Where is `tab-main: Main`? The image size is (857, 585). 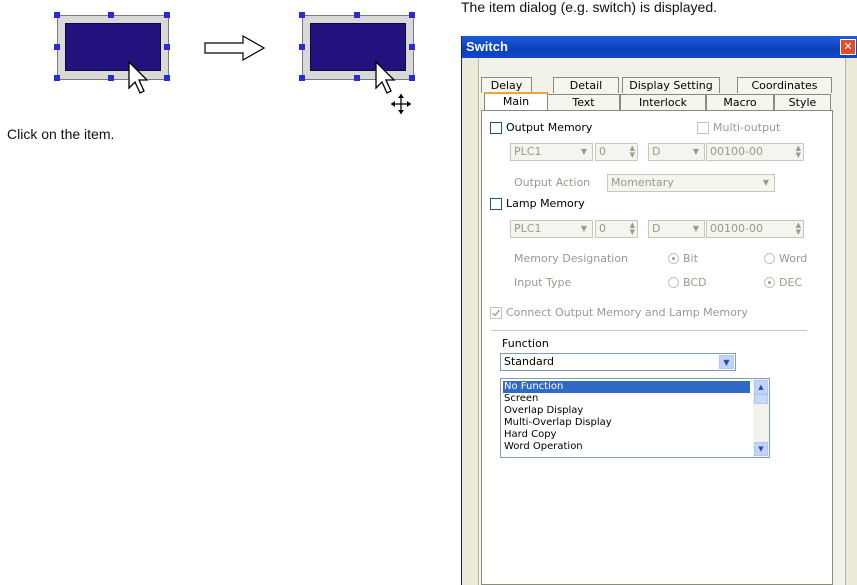 tab-main: Main is located at coordinates (516, 101).